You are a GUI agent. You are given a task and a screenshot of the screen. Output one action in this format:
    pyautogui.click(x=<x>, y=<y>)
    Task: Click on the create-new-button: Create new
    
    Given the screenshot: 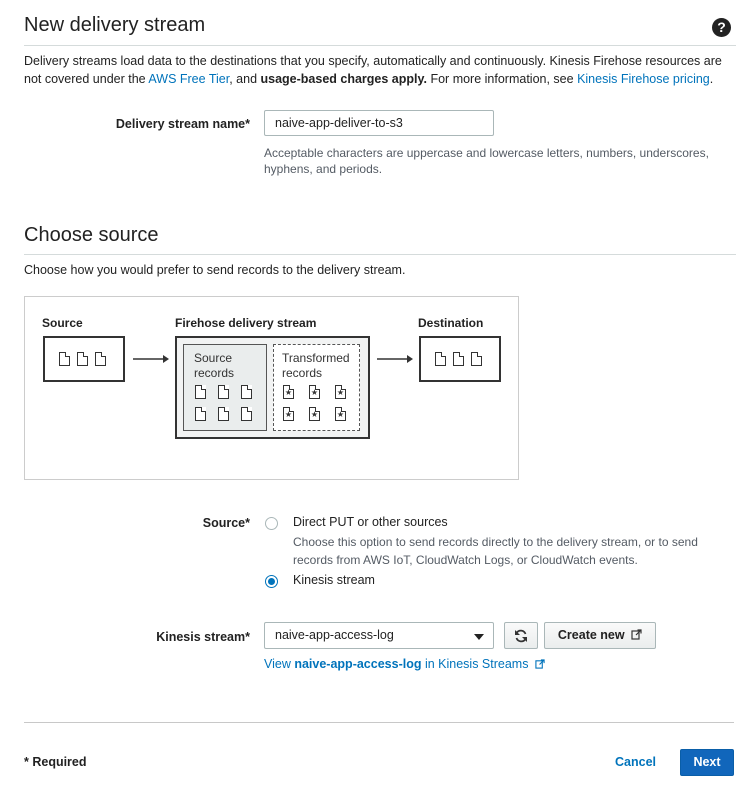 What is the action you would take?
    pyautogui.click(x=600, y=635)
    